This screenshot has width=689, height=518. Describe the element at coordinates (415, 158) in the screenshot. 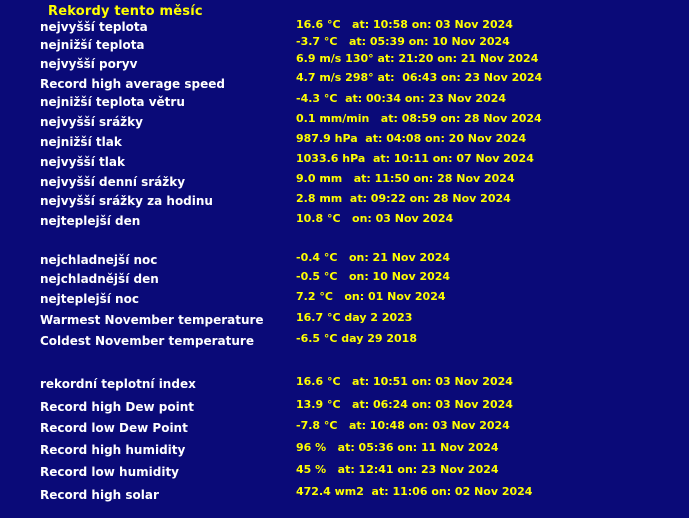

I see `record-value: 1033.6 hPa at: 10:11 on: 07 Nov 2024` at that location.